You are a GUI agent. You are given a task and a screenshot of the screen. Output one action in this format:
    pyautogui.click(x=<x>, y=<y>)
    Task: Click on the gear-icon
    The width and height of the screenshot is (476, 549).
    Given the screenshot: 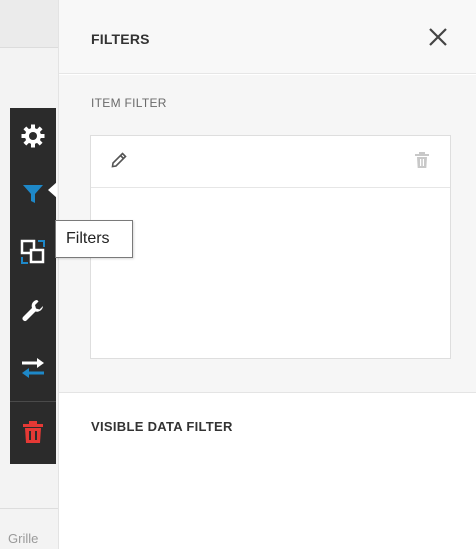 What is the action you would take?
    pyautogui.click(x=33, y=138)
    